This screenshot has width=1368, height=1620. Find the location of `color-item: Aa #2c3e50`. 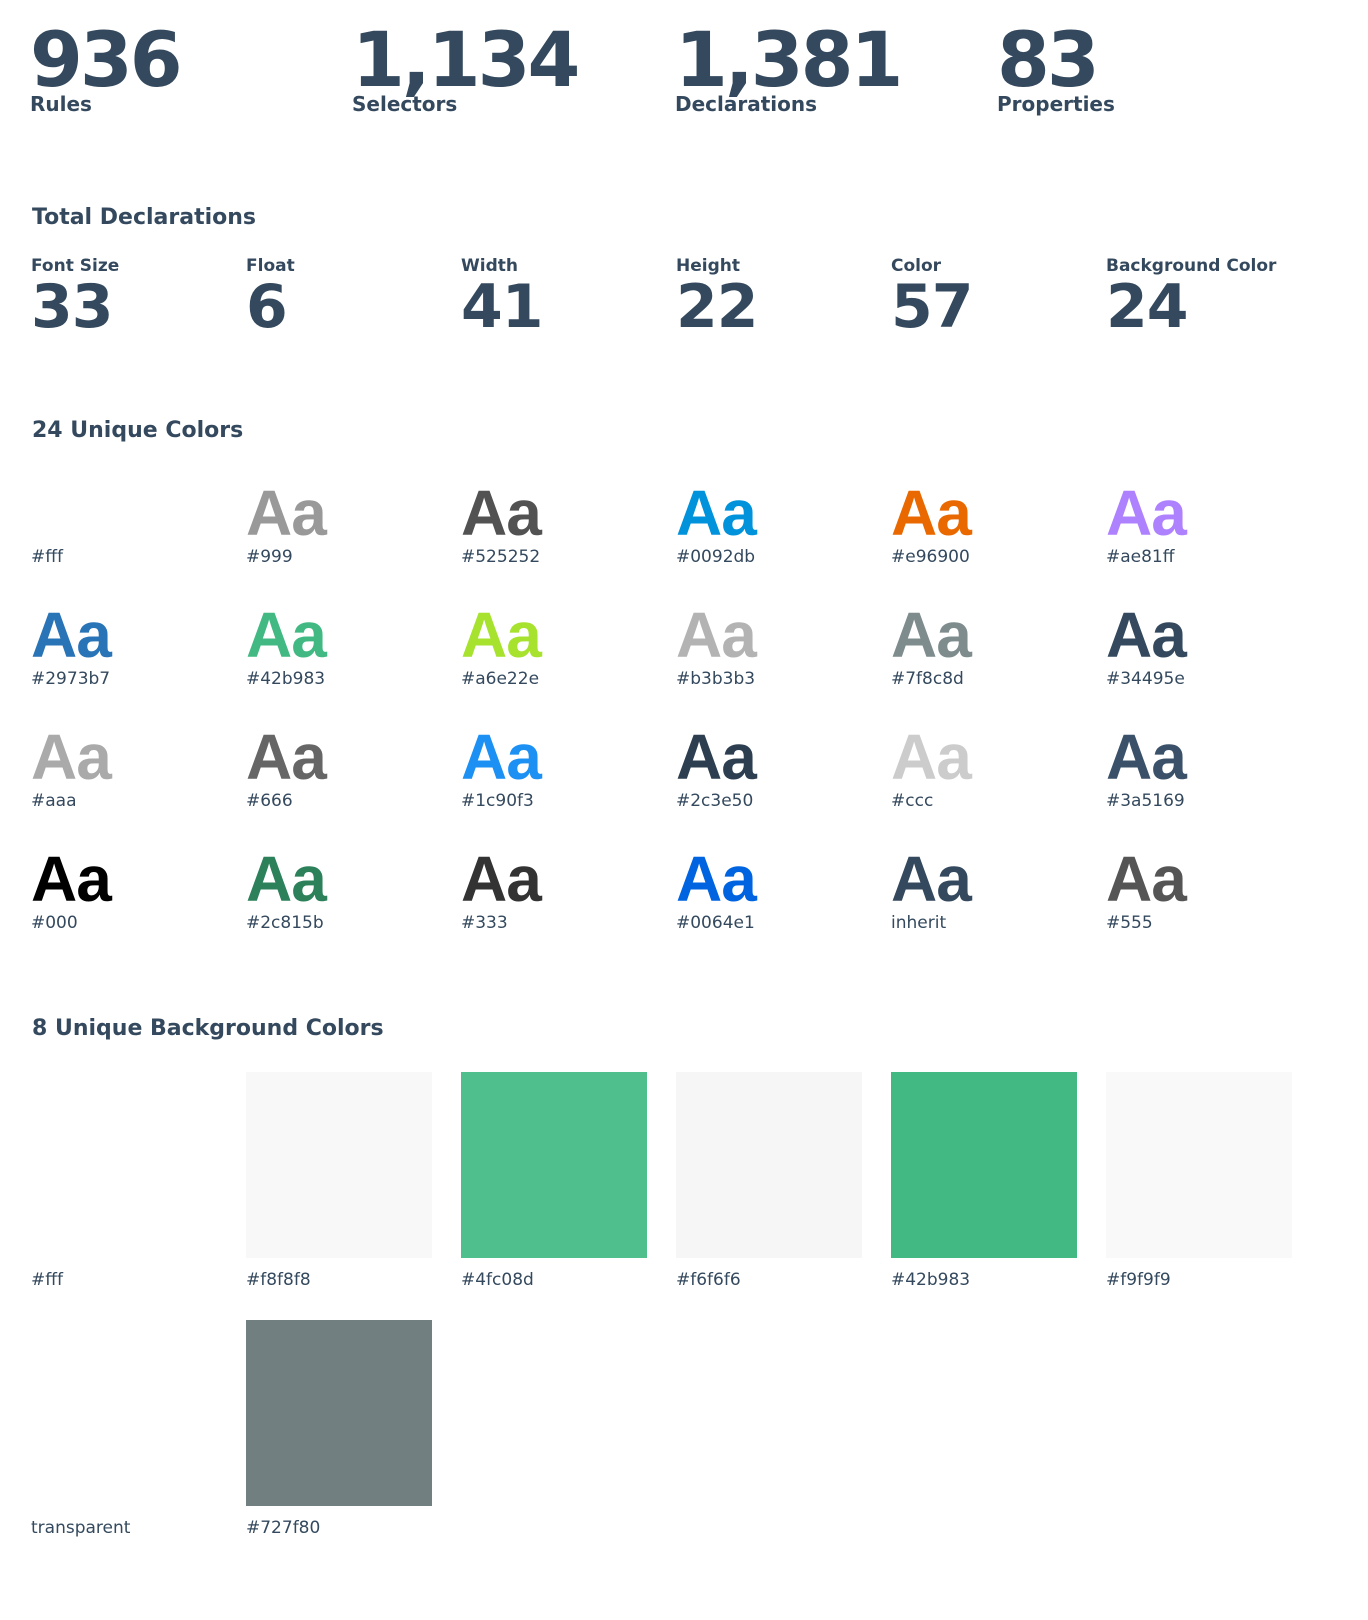

color-item: Aa #2c3e50 is located at coordinates (776, 767).